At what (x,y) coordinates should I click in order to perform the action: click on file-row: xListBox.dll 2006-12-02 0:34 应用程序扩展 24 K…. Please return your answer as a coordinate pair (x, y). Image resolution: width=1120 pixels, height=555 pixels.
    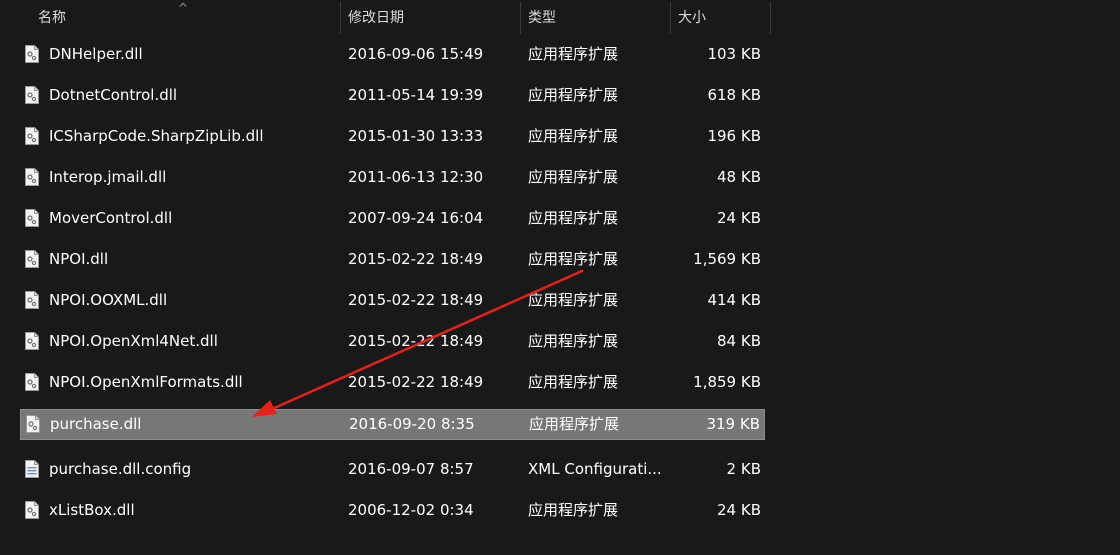
    Looking at the image, I should click on (392, 510).